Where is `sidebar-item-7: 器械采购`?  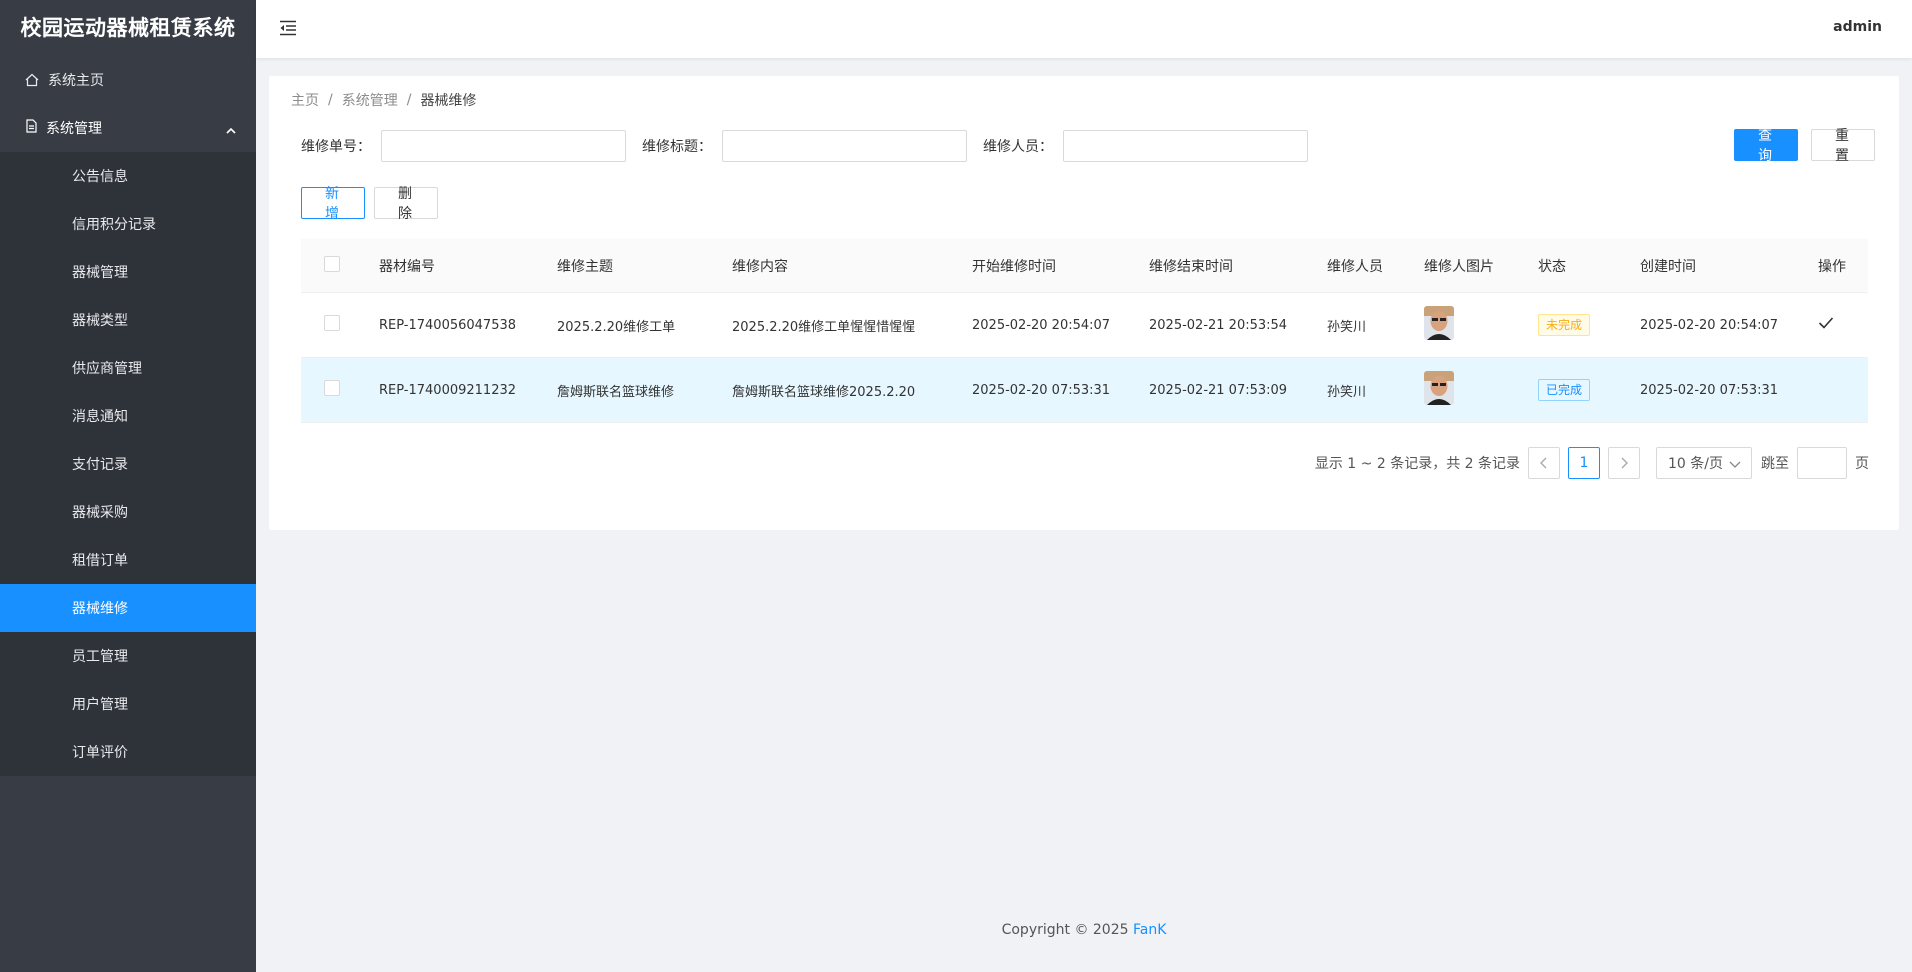 sidebar-item-7: 器械采购 is located at coordinates (128, 512).